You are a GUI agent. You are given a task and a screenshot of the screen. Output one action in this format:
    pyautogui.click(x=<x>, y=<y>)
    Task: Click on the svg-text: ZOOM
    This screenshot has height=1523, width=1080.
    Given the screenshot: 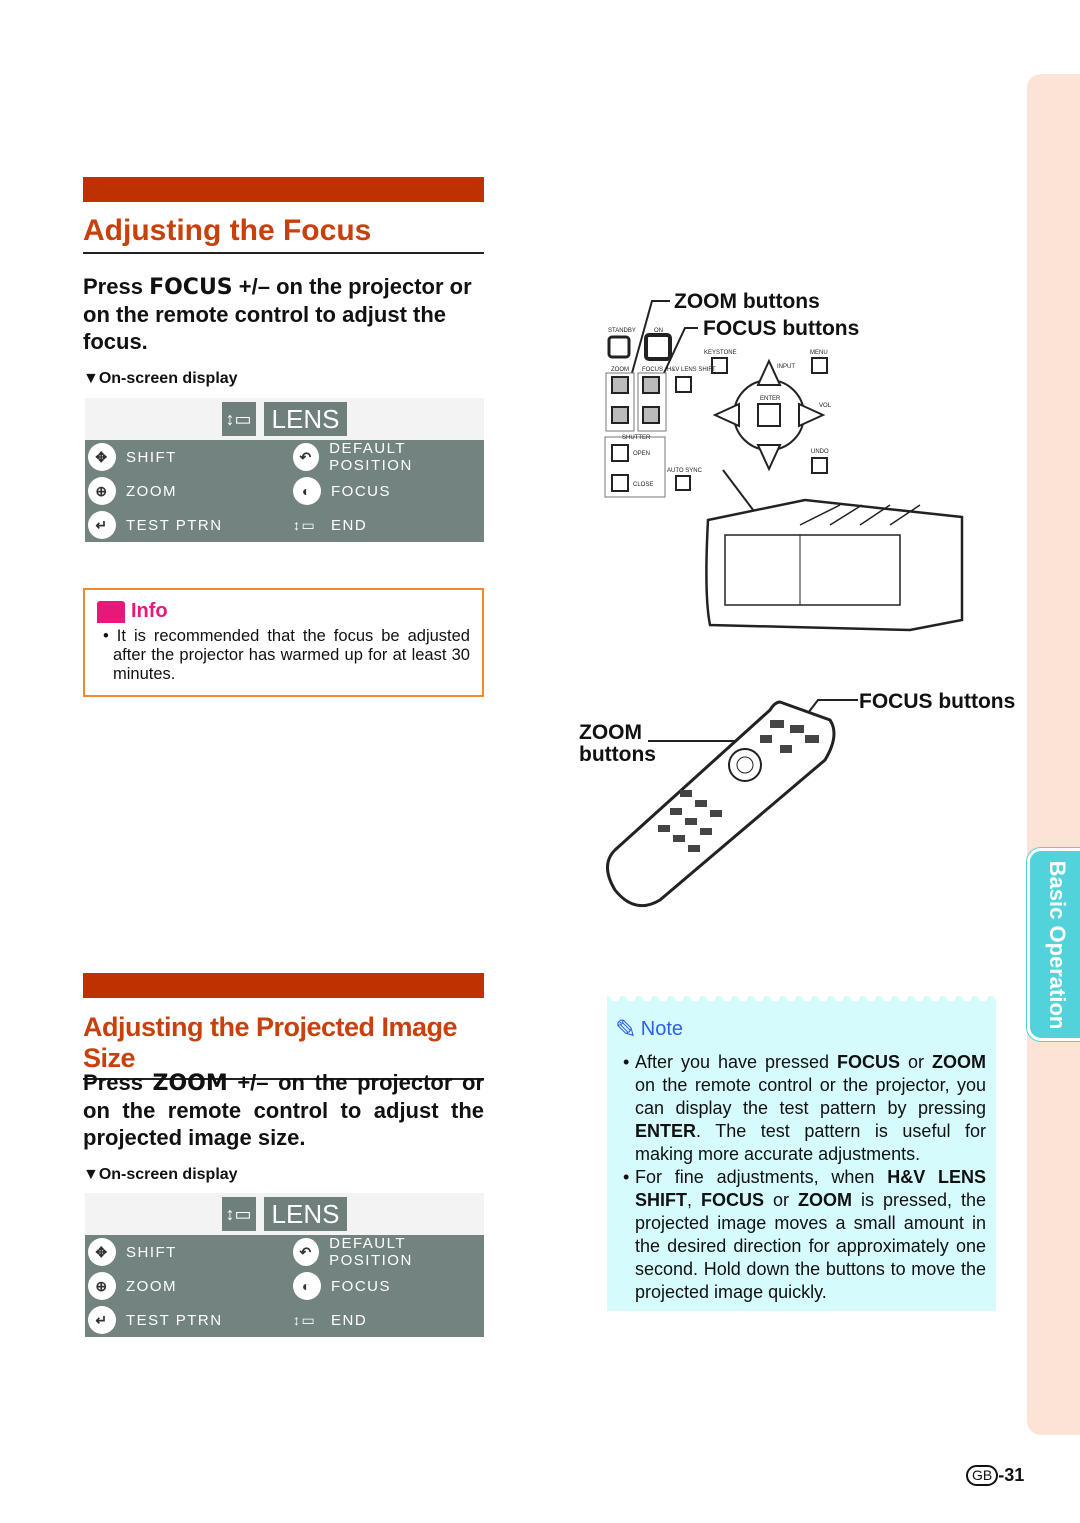 What is the action you would take?
    pyautogui.click(x=620, y=370)
    